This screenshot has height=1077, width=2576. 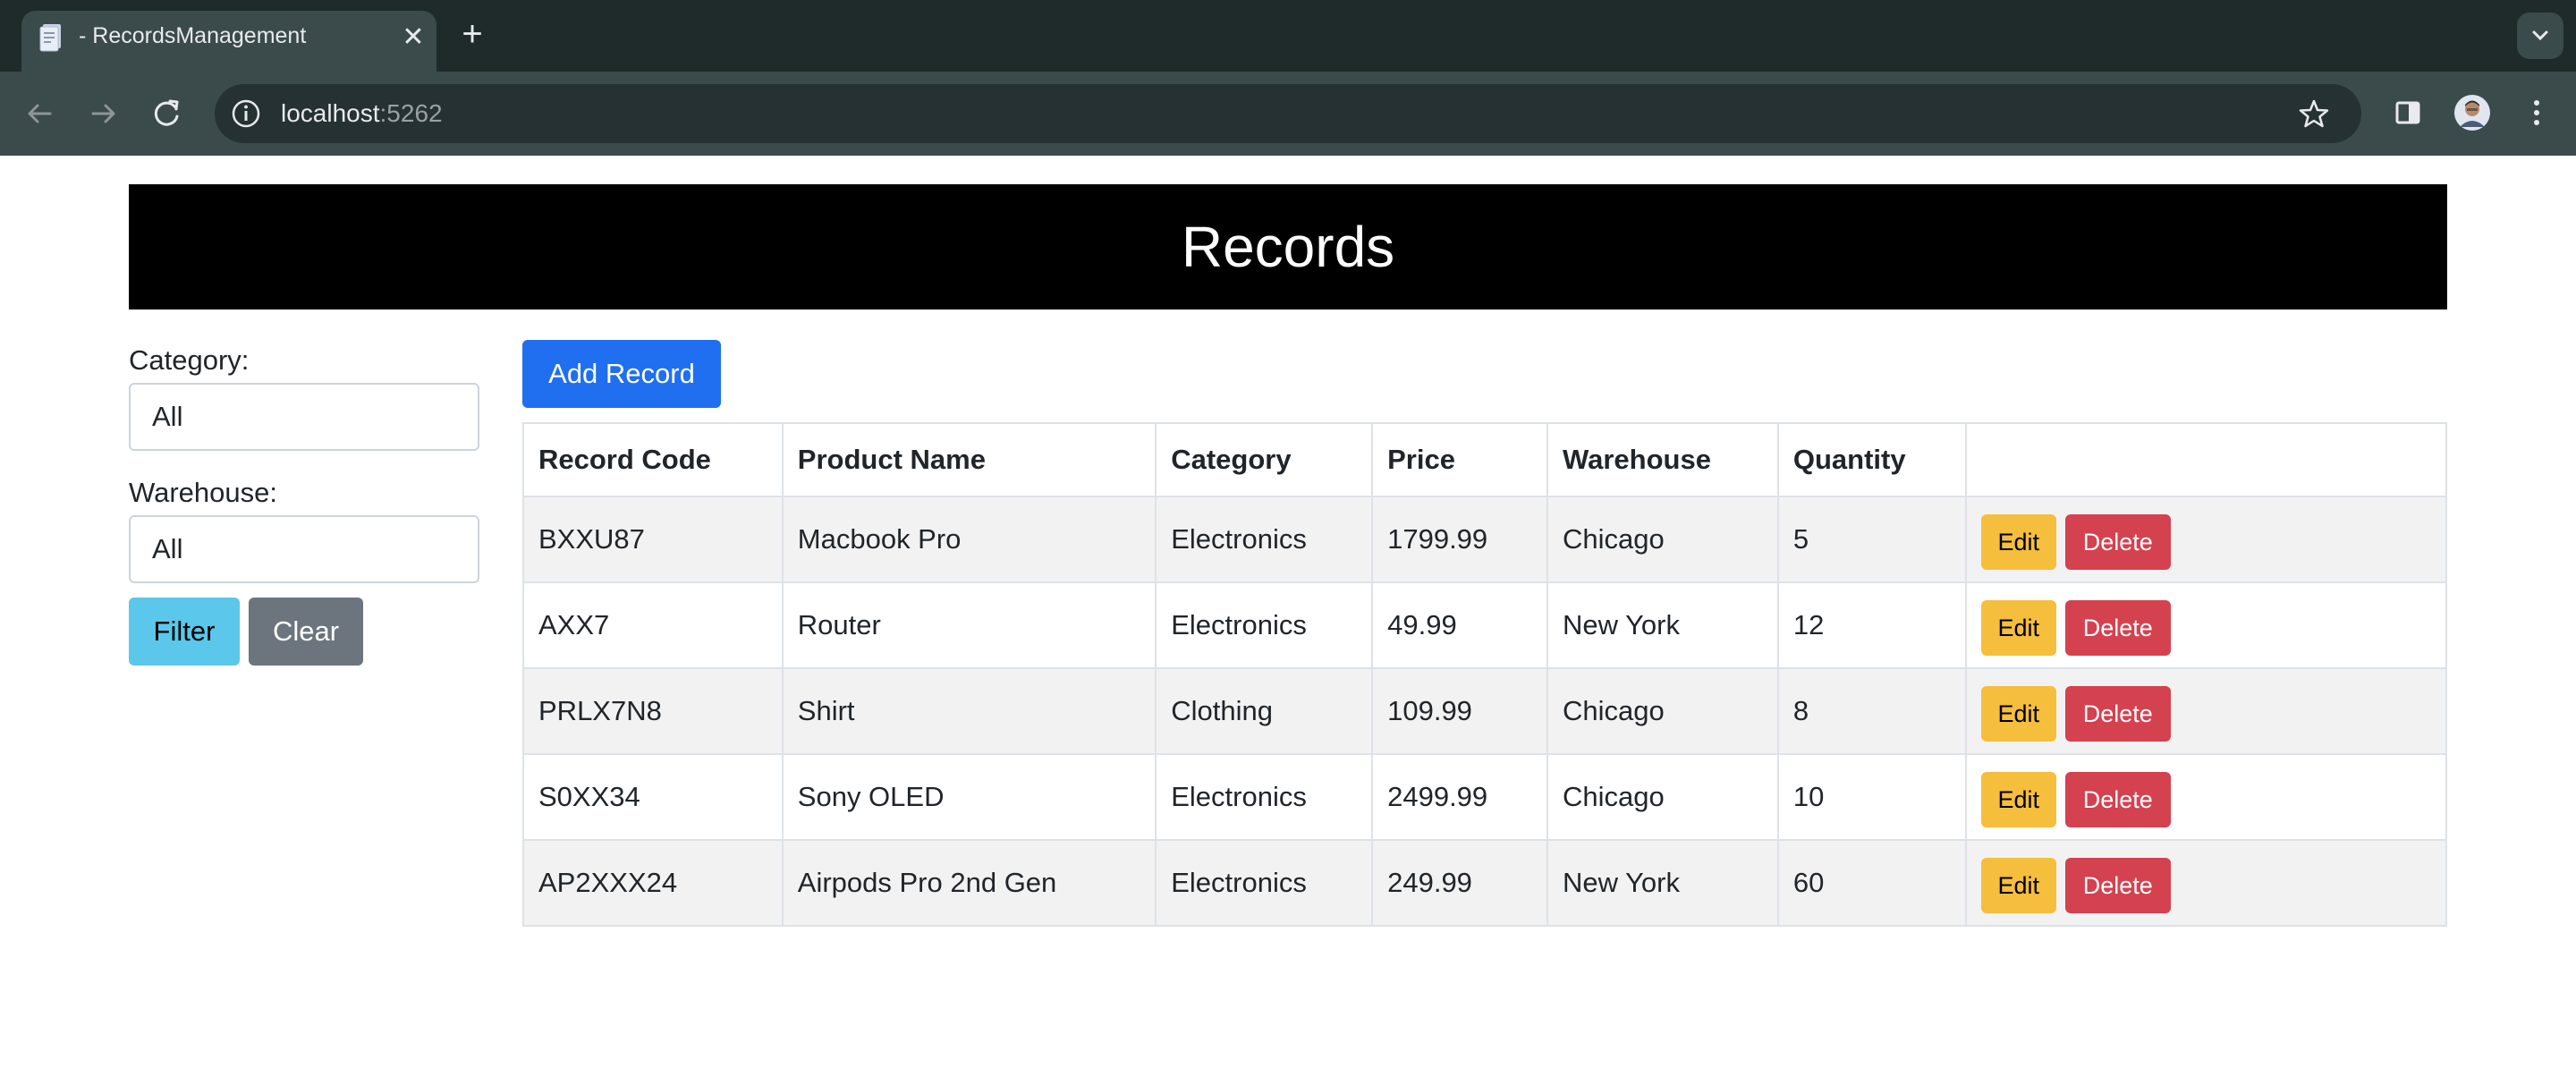 What do you see at coordinates (2472, 112) in the screenshot?
I see `avatar` at bounding box center [2472, 112].